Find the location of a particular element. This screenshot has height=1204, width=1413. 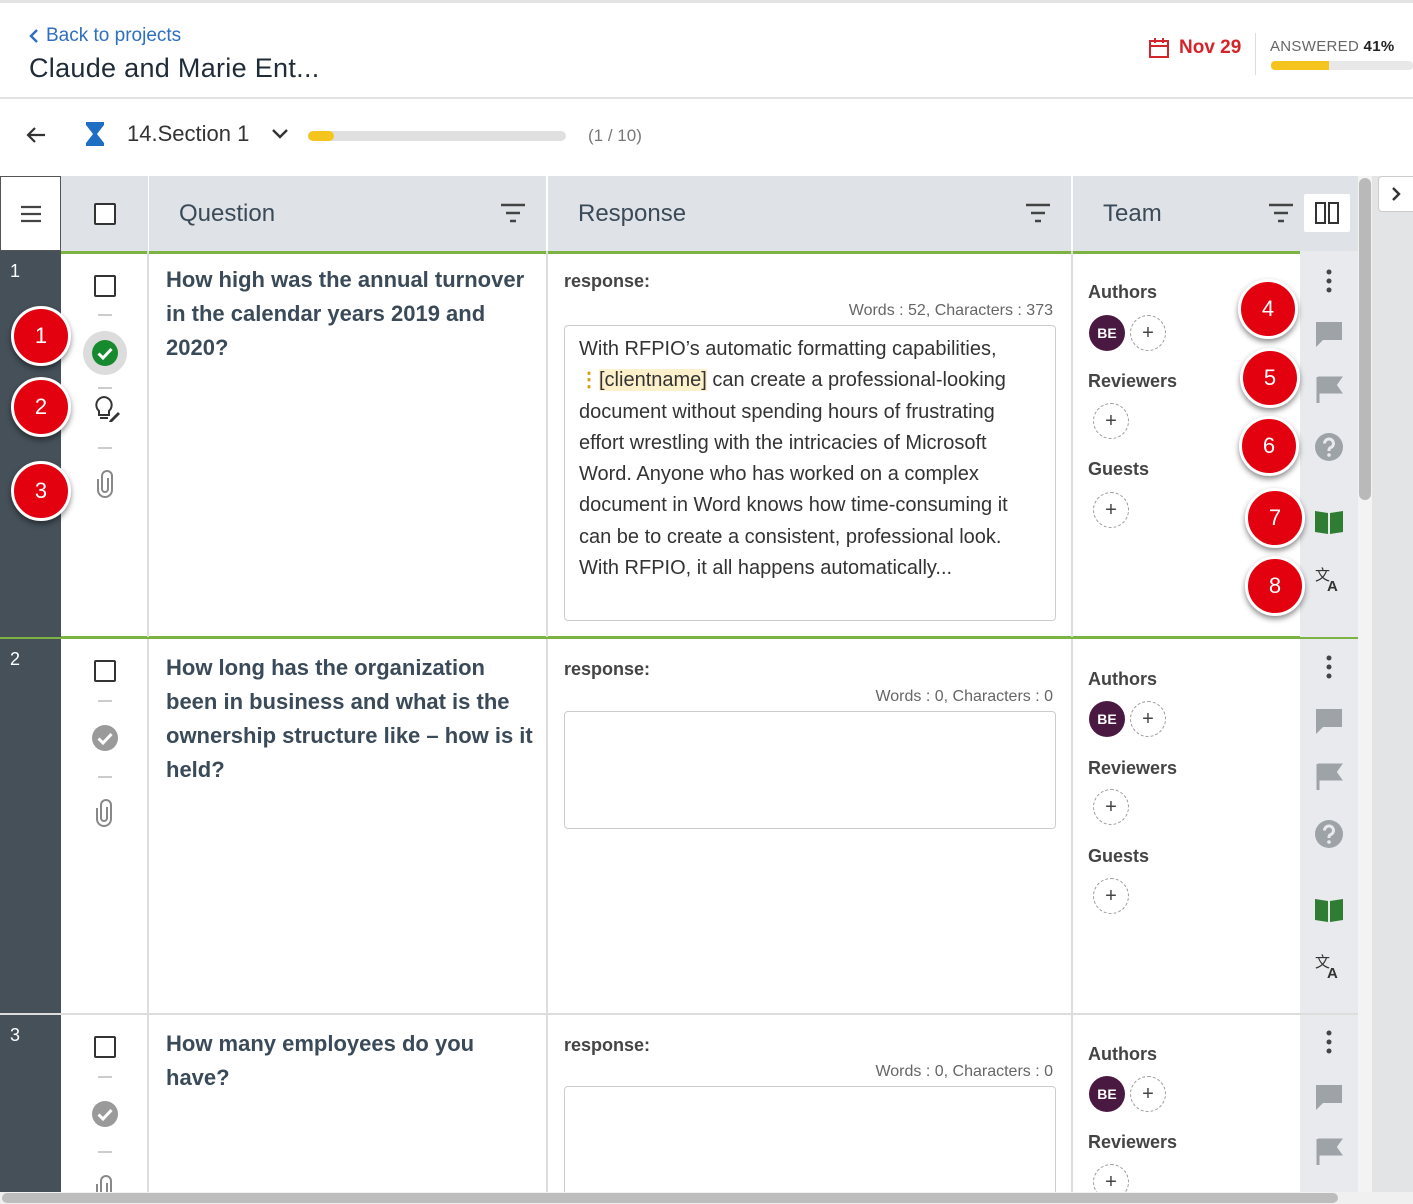

callout-badge: 6 is located at coordinates (1269, 446).